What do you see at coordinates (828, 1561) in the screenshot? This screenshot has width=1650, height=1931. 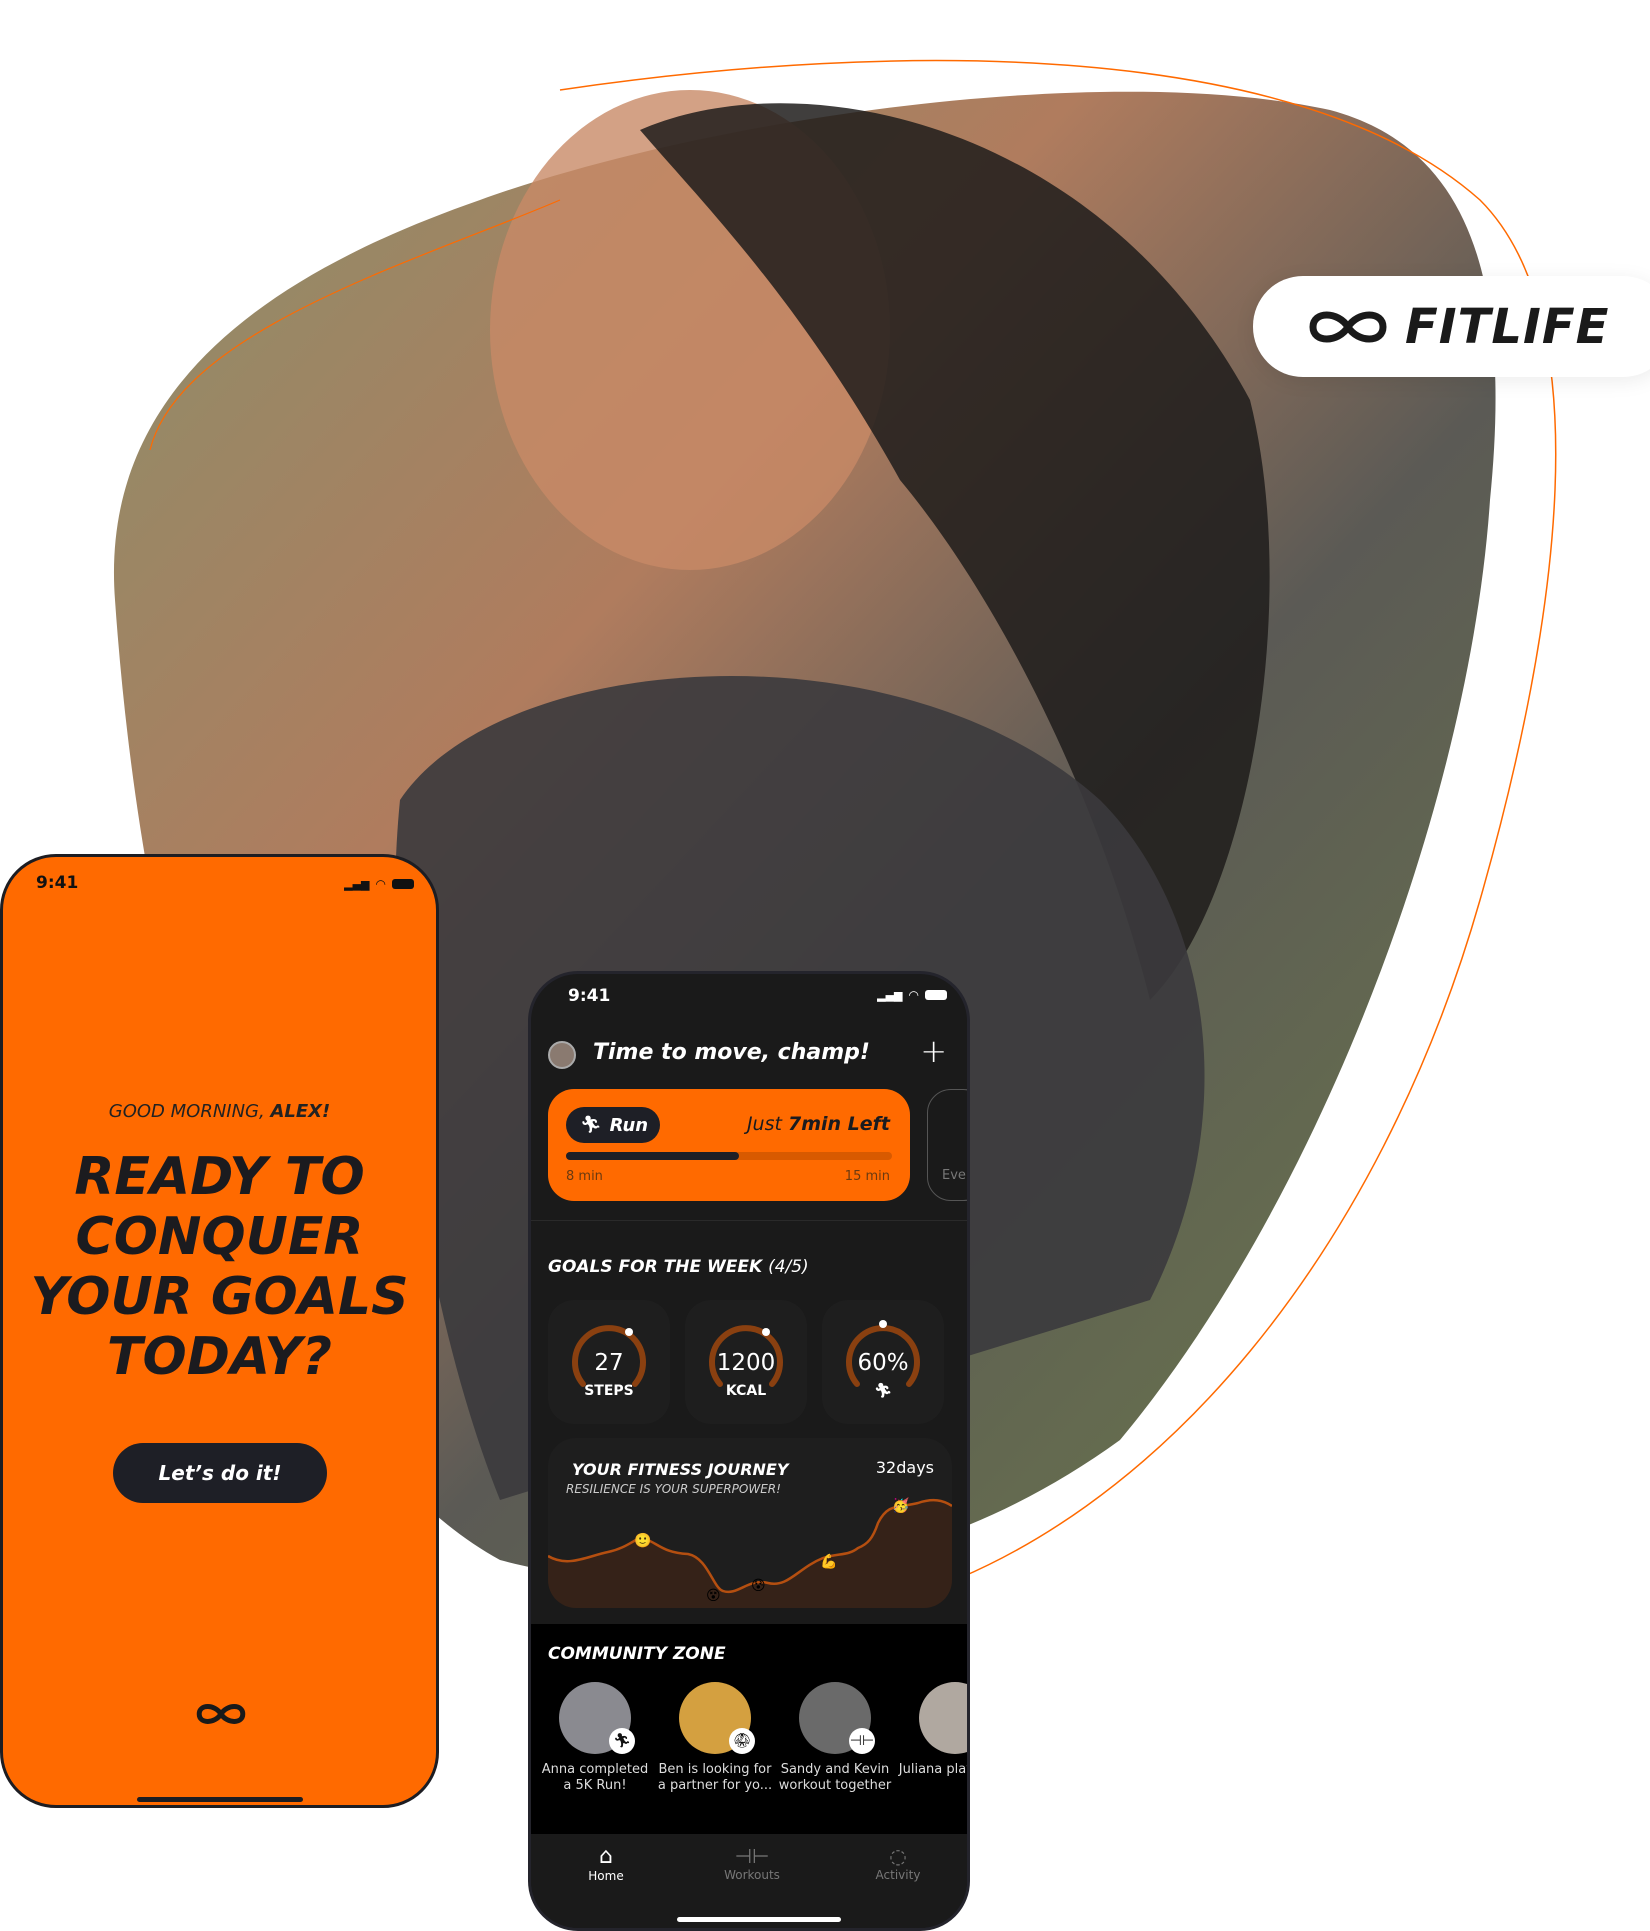 I see `emoji-marker: 💪` at bounding box center [828, 1561].